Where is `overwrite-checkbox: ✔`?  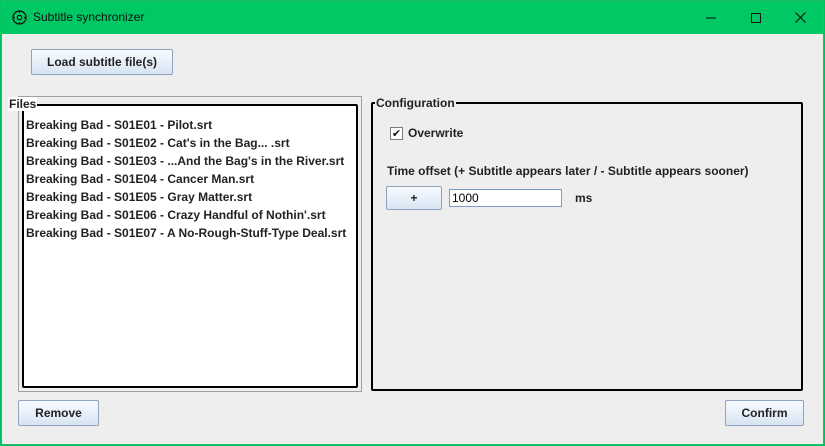 overwrite-checkbox: ✔ is located at coordinates (396, 133).